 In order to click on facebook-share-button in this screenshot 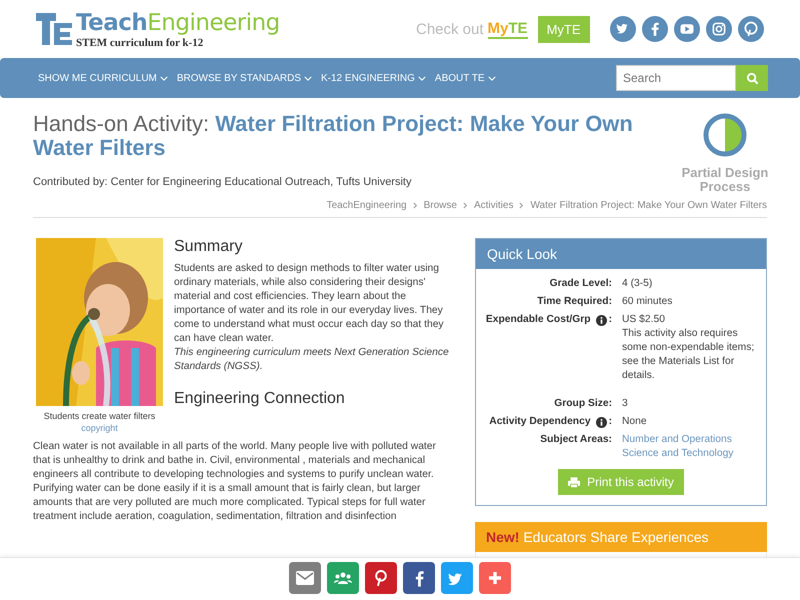, I will do `click(419, 578)`.